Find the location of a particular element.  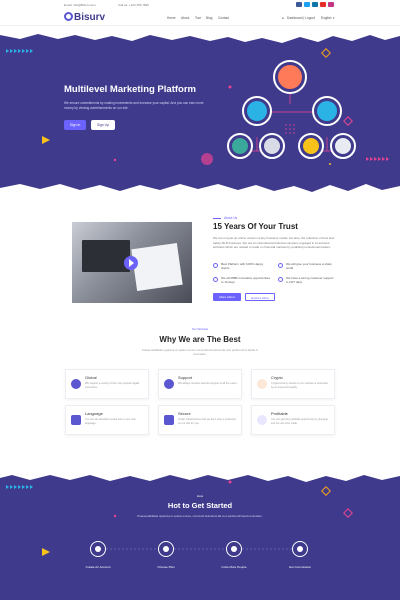

bottom-decorations is located at coordinates (200, 513).